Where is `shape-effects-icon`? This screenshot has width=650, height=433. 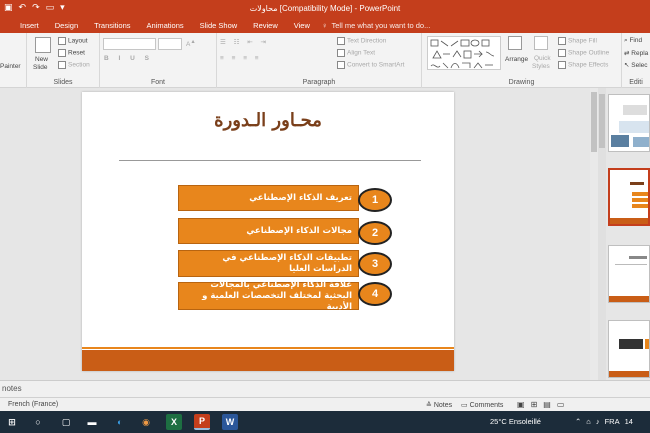 shape-effects-icon is located at coordinates (562, 65).